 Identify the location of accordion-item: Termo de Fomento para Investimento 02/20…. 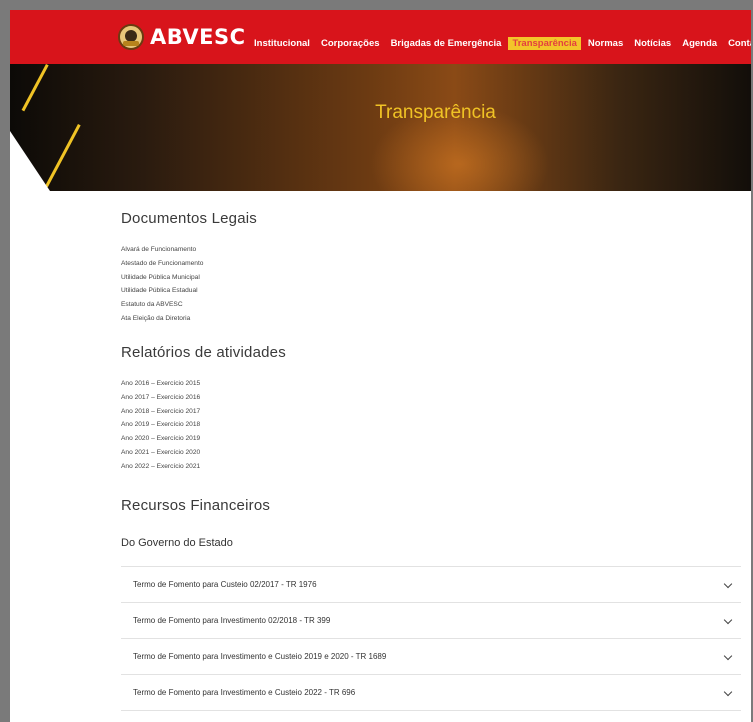
(431, 621).